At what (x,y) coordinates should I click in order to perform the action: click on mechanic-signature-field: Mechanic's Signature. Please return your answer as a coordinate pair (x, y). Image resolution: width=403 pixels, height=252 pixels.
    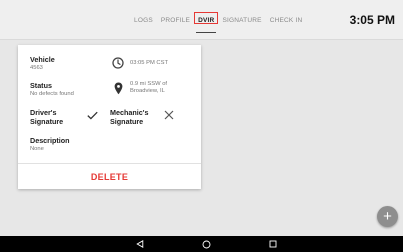
    Looking at the image, I should click on (129, 117).